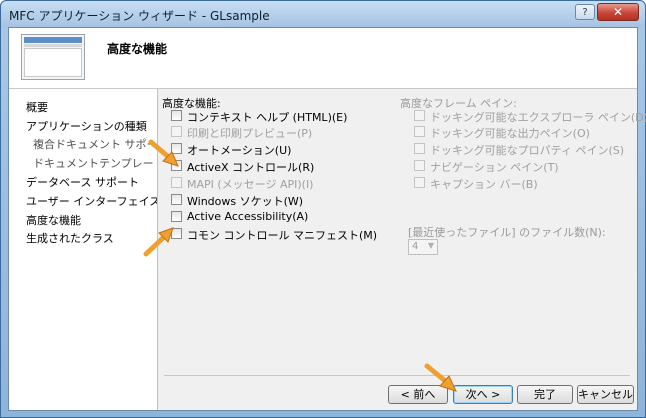  What do you see at coordinates (139, 16) in the screenshot?
I see `window-title: MFC アプリケーション ウィザード - GLsample` at bounding box center [139, 16].